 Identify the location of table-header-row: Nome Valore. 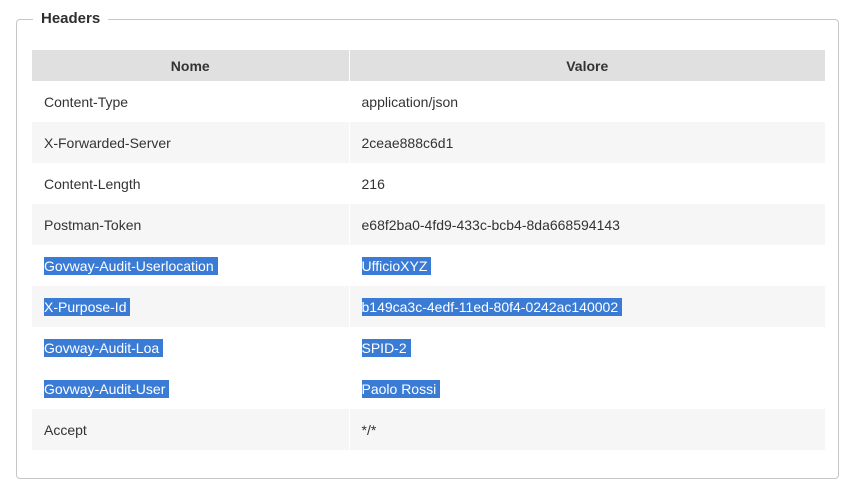
(428, 65).